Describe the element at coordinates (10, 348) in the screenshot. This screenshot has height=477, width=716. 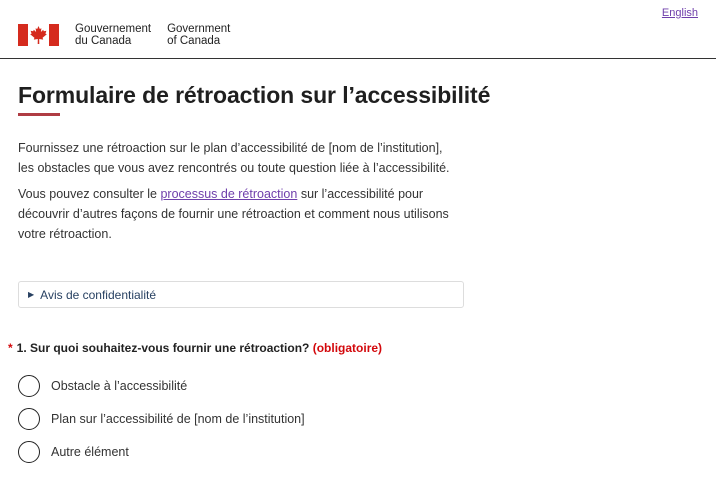
I see `required-asterisk: *` at that location.